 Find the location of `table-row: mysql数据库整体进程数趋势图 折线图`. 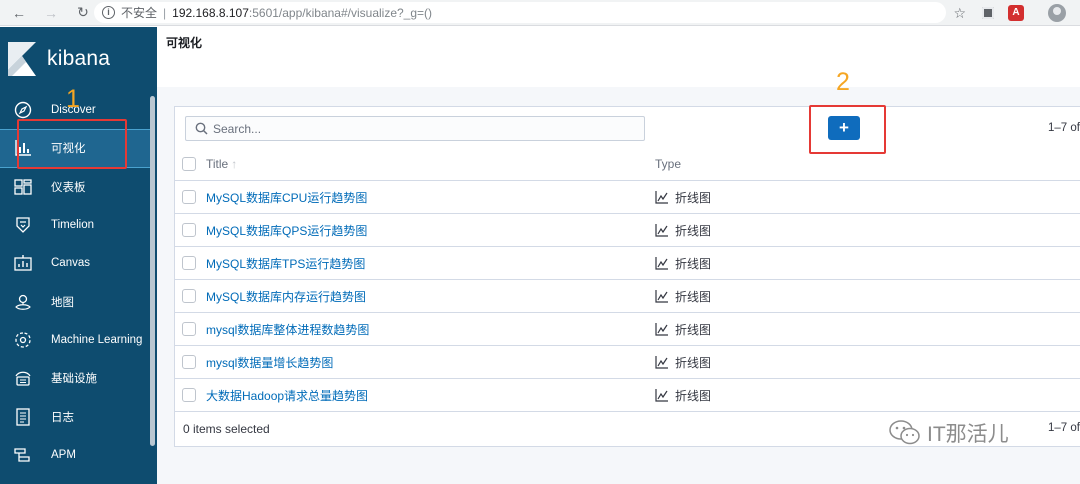

table-row: mysql数据库整体进程数趋势图 折线图 is located at coordinates (627, 329).